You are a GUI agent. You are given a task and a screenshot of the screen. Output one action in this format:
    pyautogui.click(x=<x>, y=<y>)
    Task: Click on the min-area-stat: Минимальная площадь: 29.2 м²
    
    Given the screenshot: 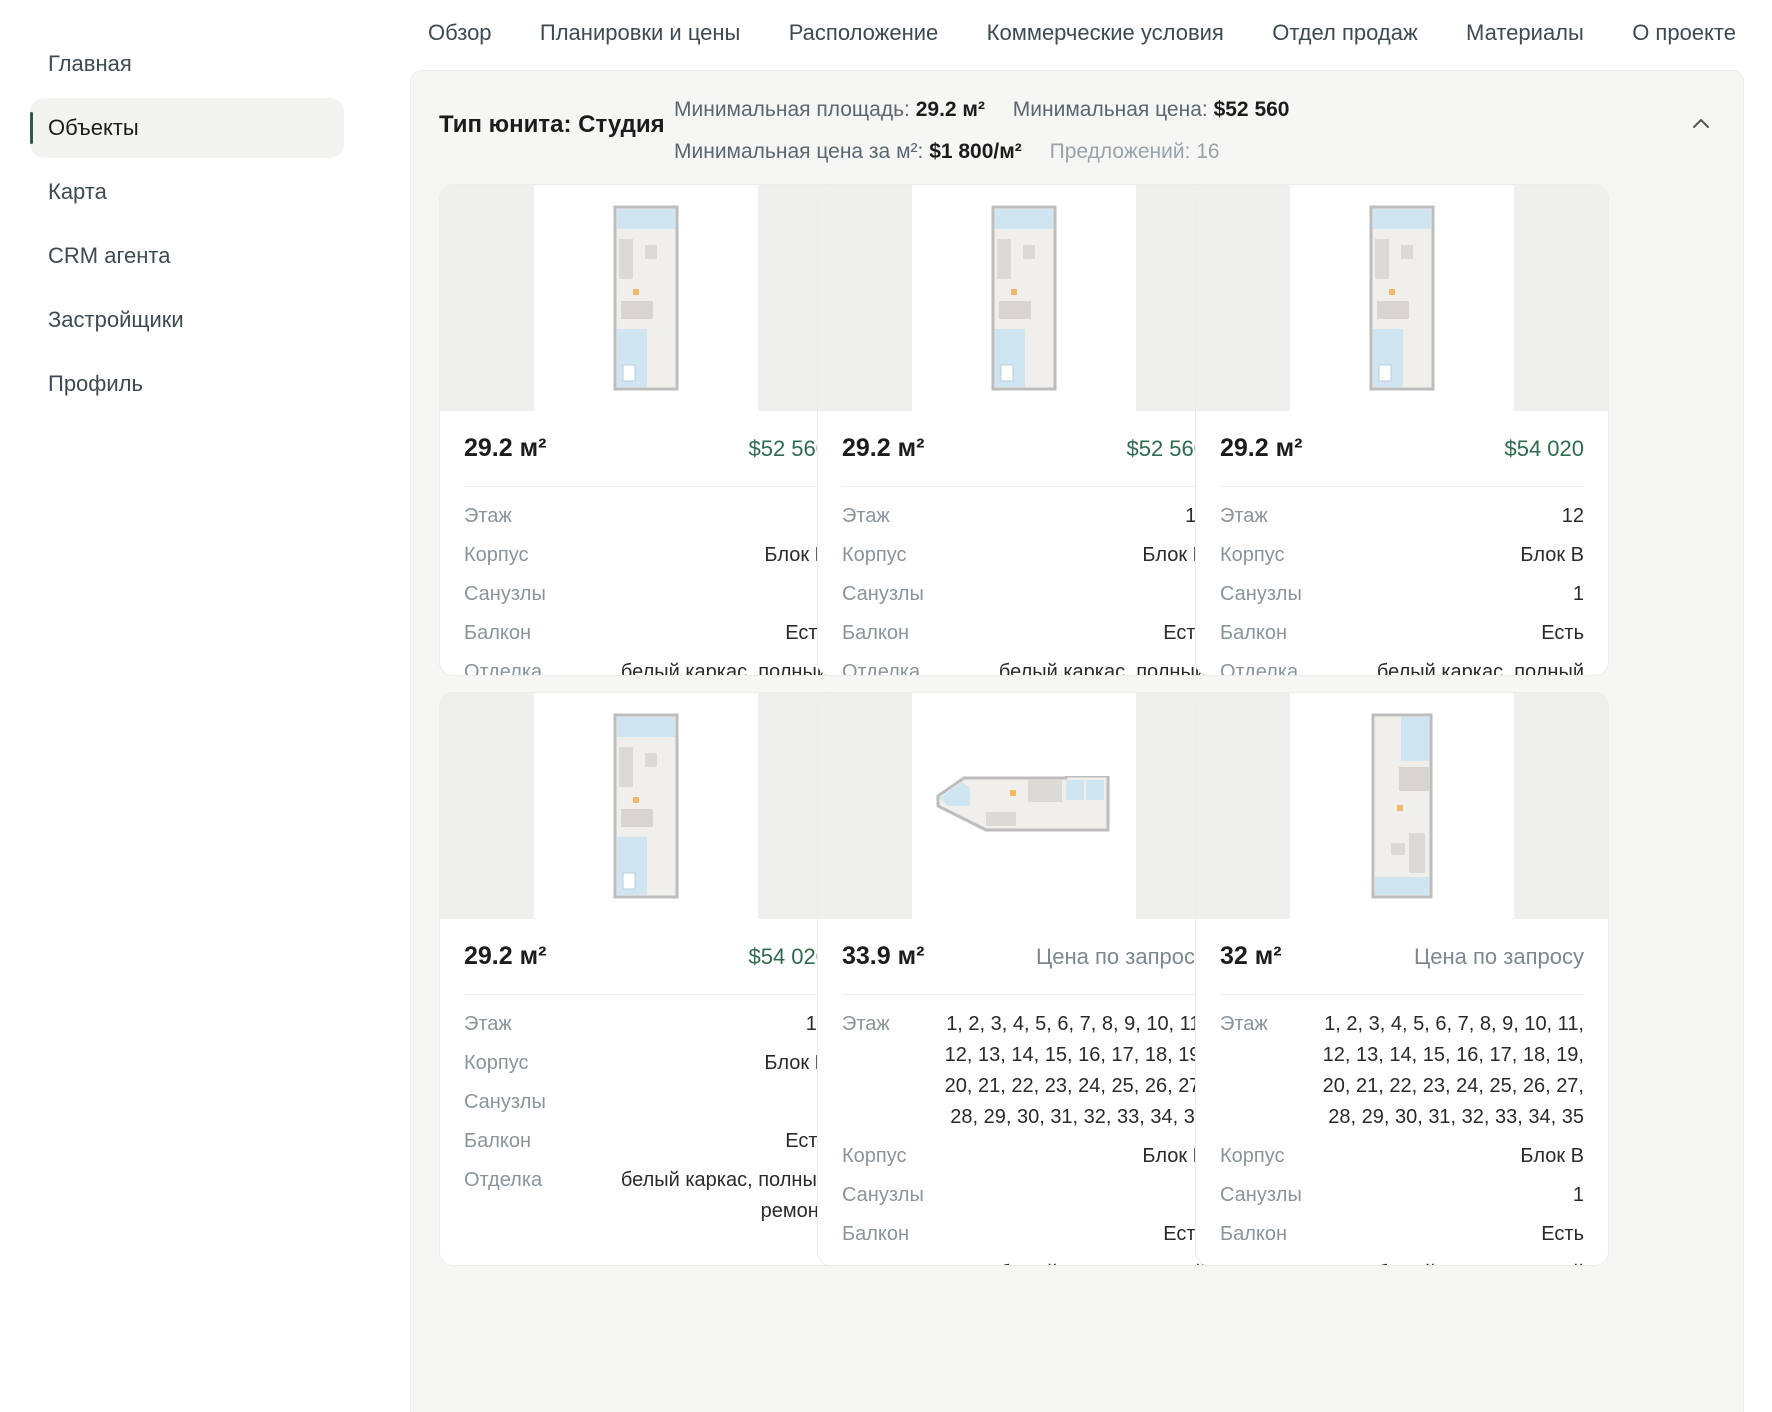 What is the action you would take?
    pyautogui.click(x=829, y=109)
    